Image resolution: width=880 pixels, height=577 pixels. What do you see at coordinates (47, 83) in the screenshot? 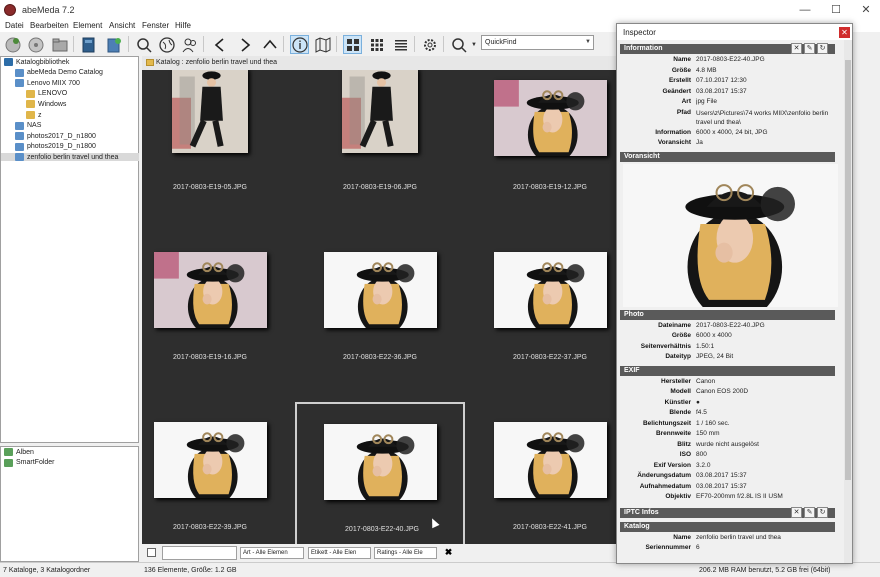
I see `tree-item: Lenovo MIIX 700` at bounding box center [47, 83].